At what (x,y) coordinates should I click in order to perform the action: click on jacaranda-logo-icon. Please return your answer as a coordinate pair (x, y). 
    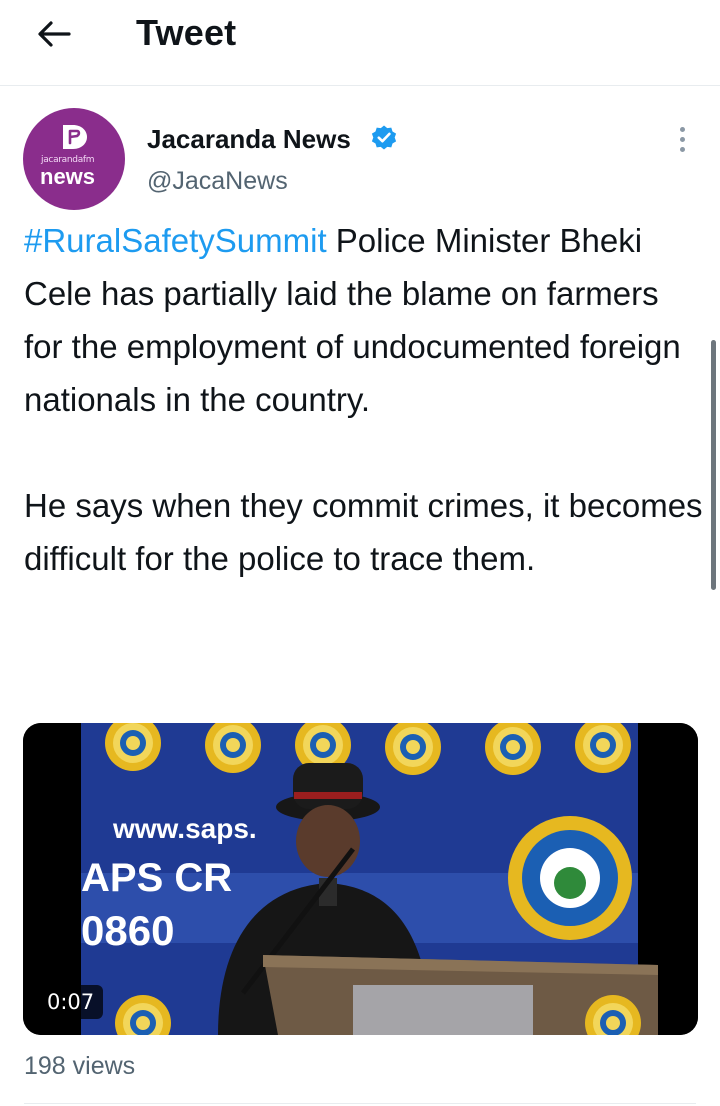
    Looking at the image, I should click on (75, 137).